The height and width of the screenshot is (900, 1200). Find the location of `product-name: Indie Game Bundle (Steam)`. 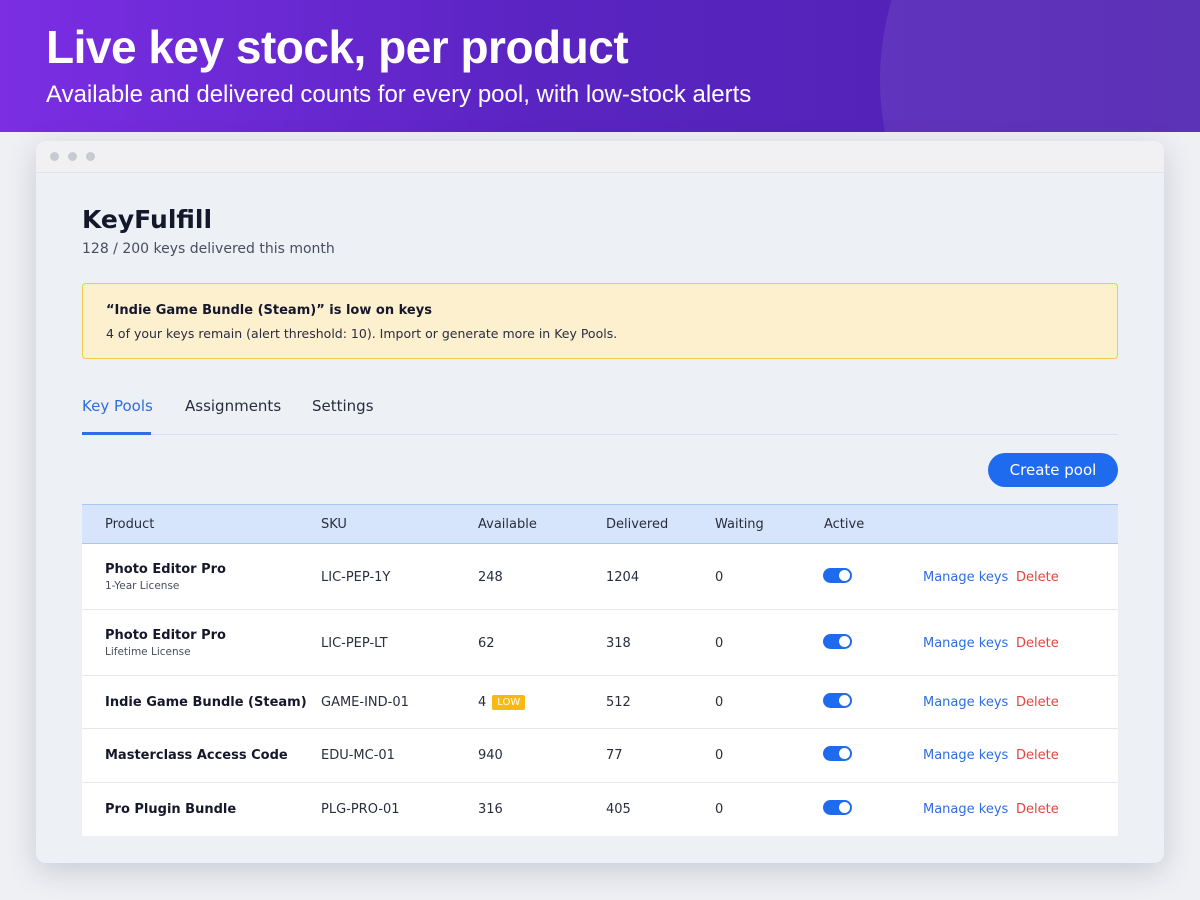

product-name: Indie Game Bundle (Steam) is located at coordinates (206, 702).